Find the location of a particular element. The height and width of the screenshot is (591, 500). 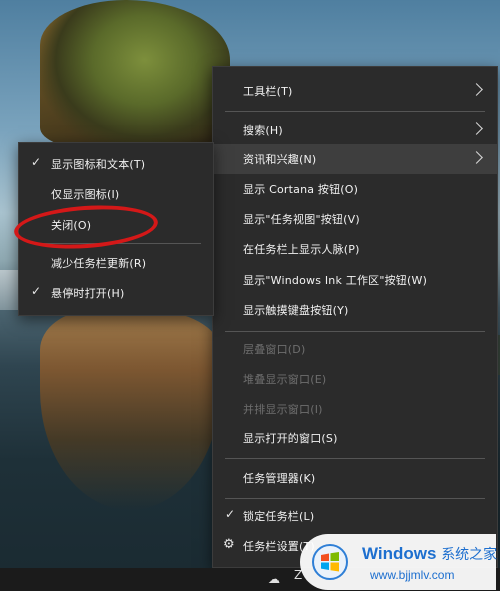

windows-logo-icon is located at coordinates (330, 562).